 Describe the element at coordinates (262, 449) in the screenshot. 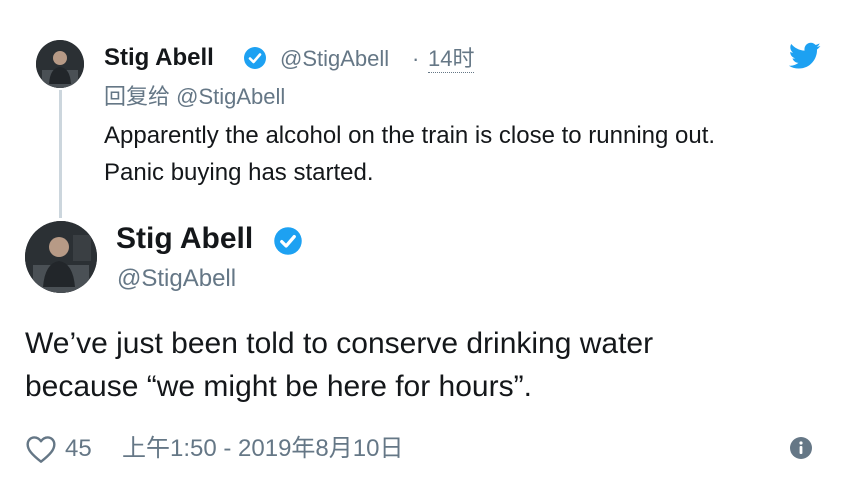

I see `tweet-timestamp: 上午1:50 - 2019年8月10日` at that location.